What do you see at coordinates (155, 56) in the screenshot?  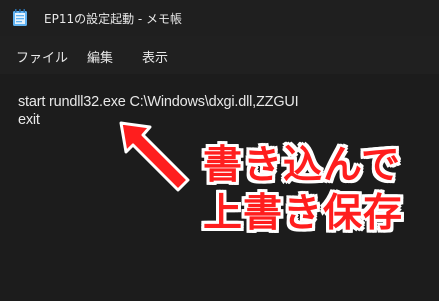 I see `menu-view: 表示` at bounding box center [155, 56].